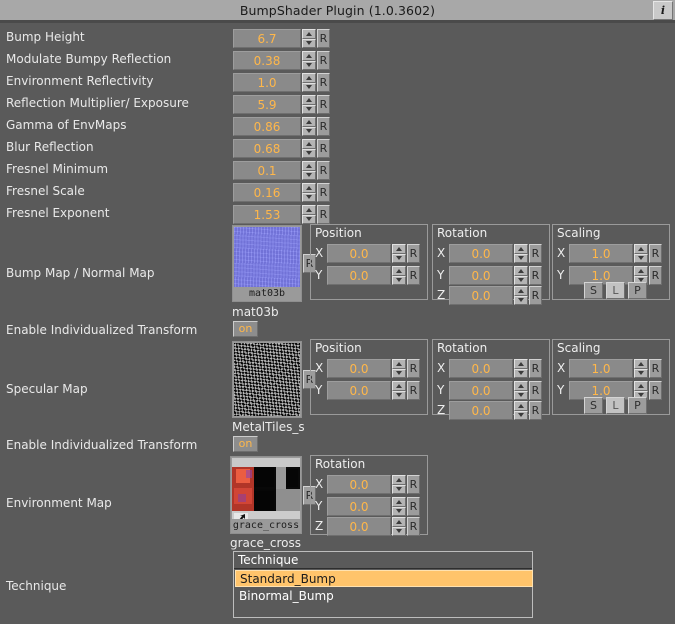 The height and width of the screenshot is (624, 675). I want to click on specular-rotation-z-spinner, so click(521, 410).